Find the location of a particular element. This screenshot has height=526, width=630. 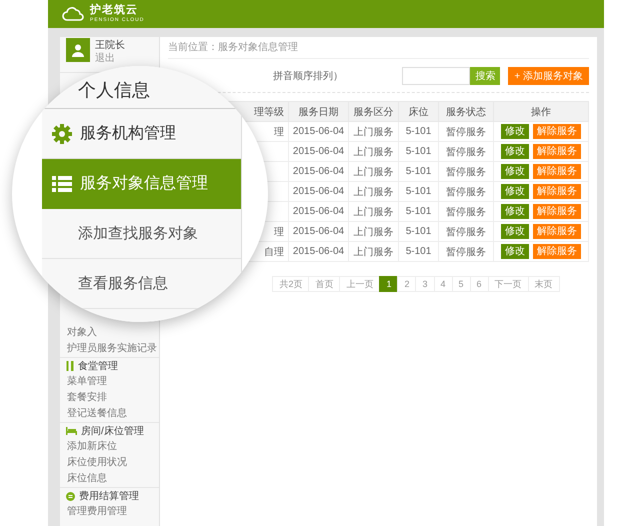

user-silhouette-icon is located at coordinates (78, 50).